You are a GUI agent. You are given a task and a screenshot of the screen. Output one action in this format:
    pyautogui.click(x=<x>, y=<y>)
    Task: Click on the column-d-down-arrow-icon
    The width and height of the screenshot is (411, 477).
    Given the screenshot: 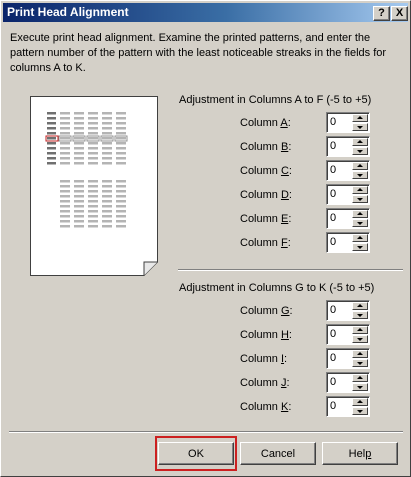 What is the action you would take?
    pyautogui.click(x=360, y=199)
    